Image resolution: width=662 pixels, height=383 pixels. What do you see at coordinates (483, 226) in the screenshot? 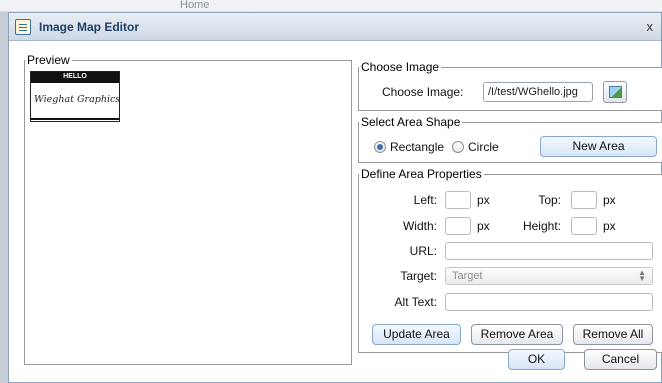
I see `width-unit: px` at bounding box center [483, 226].